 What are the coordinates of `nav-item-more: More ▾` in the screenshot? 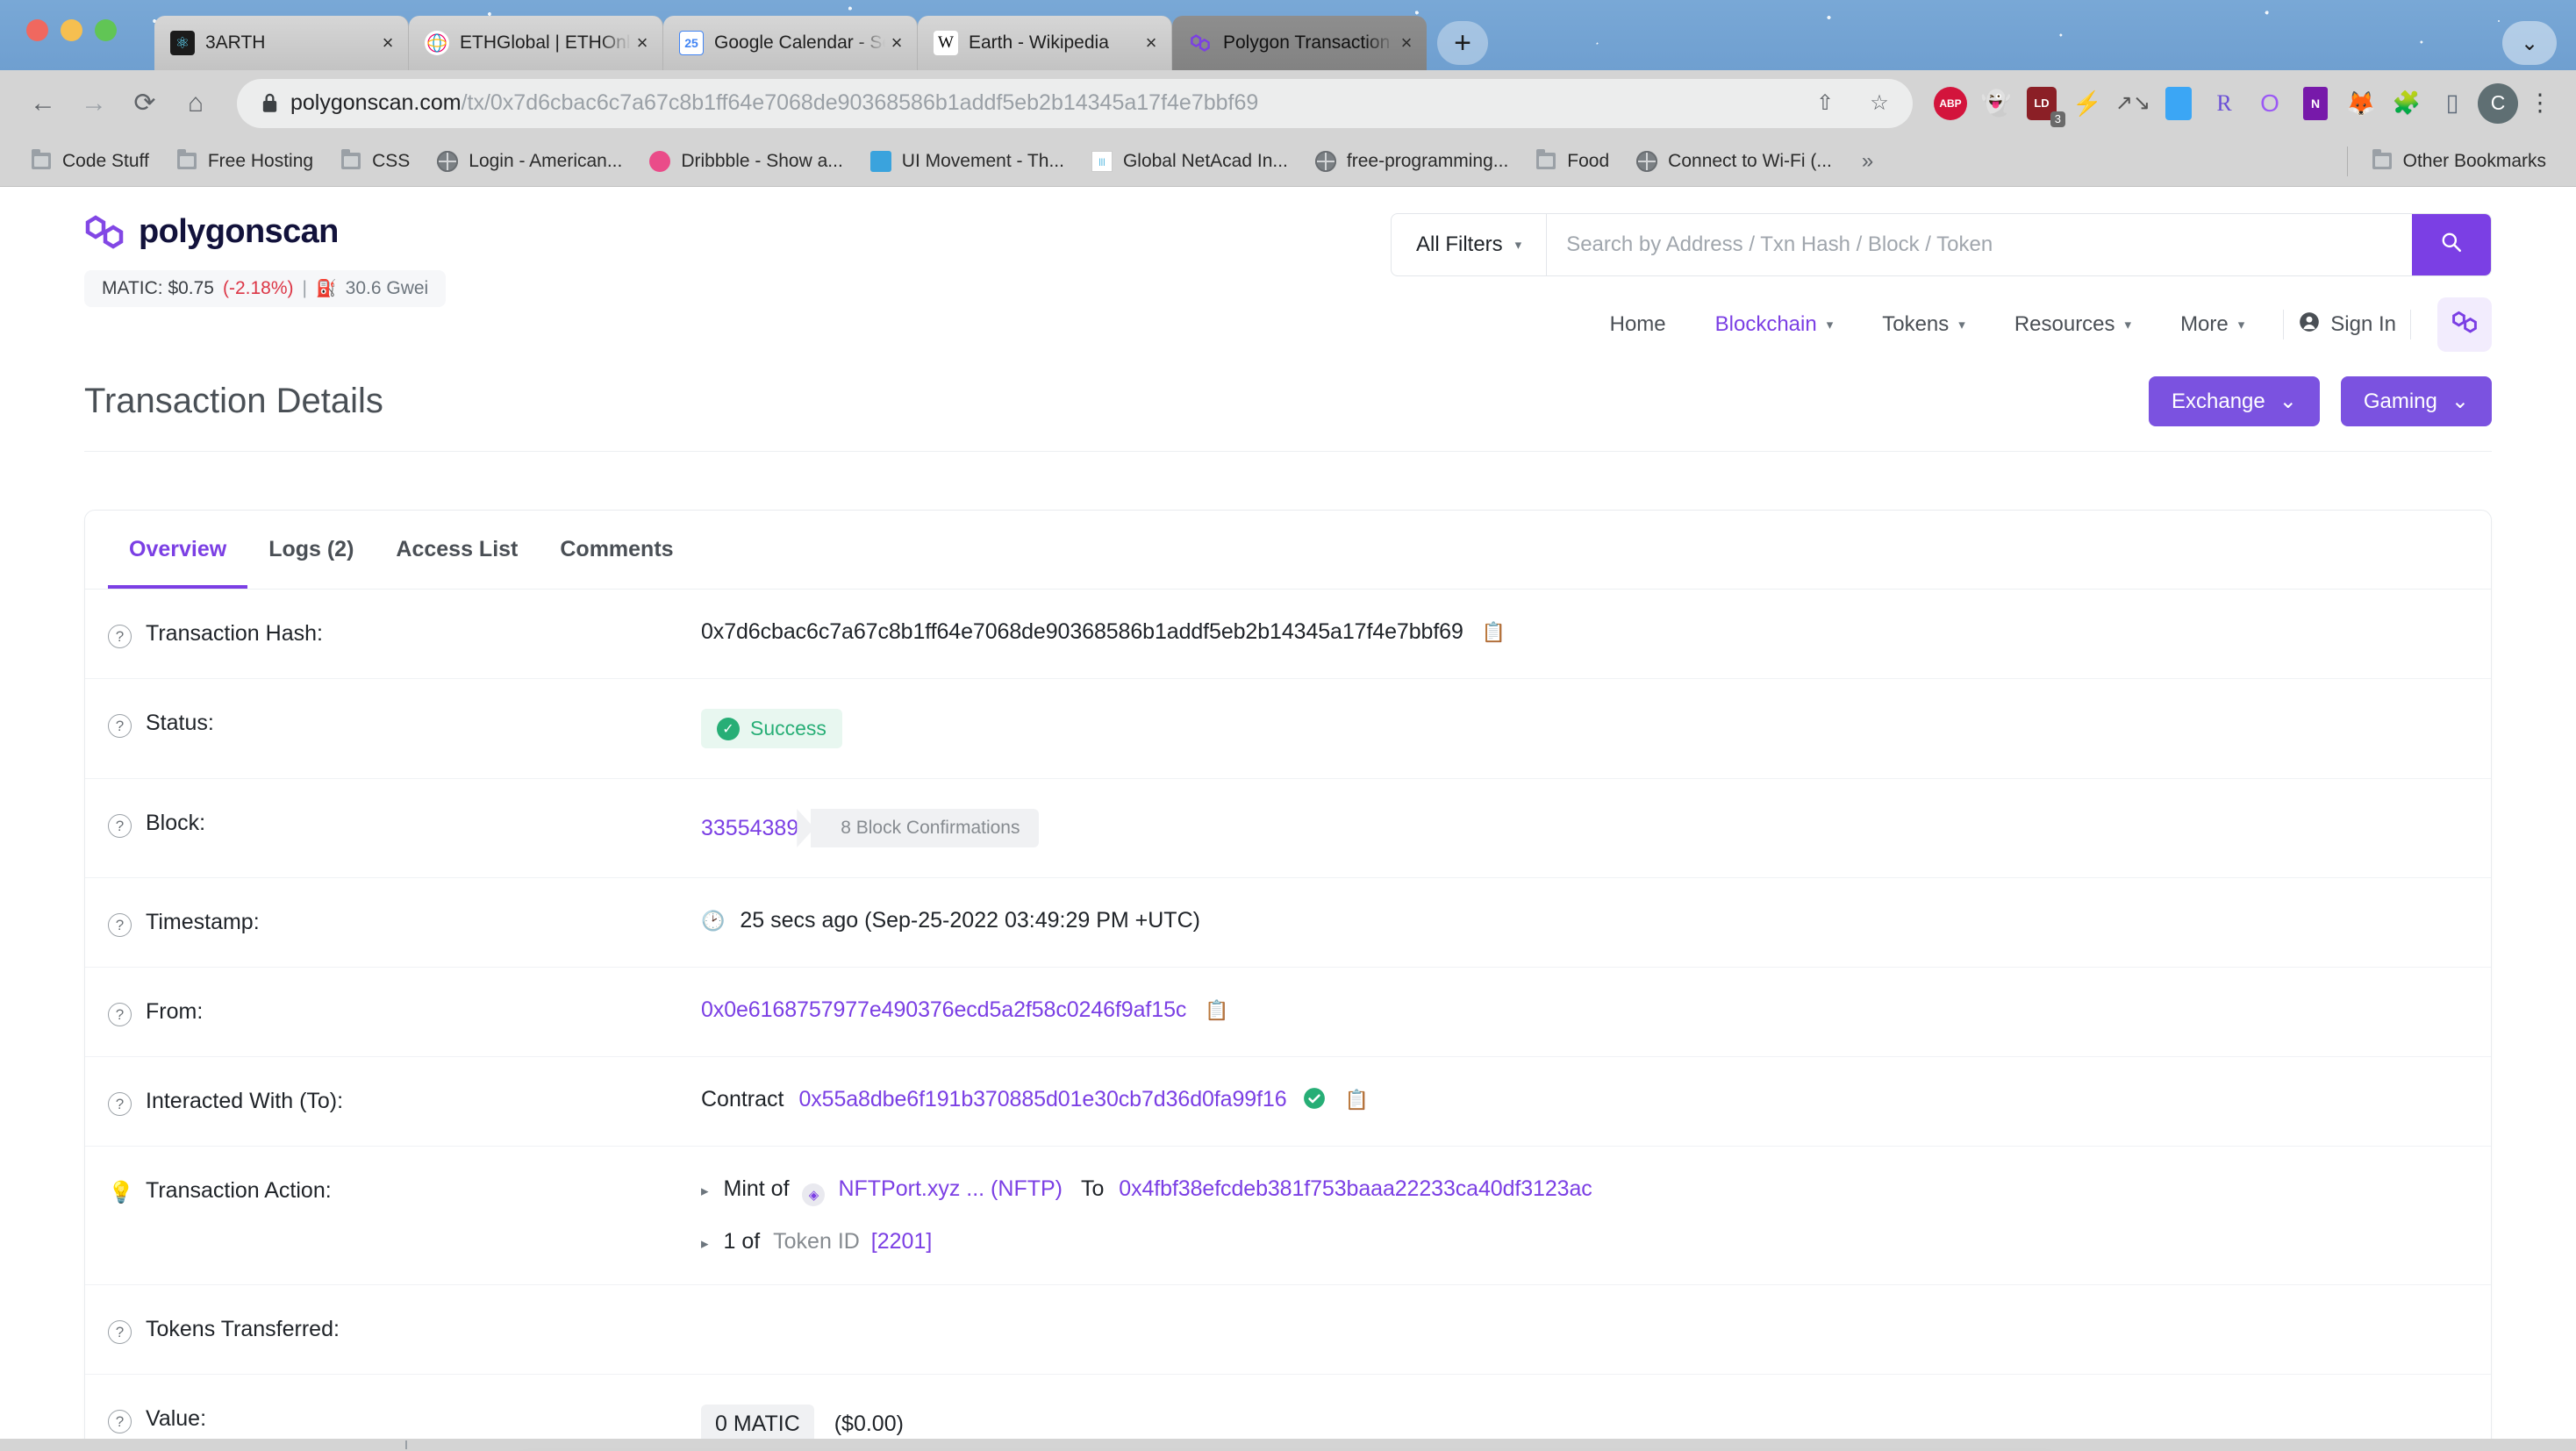 It's located at (2212, 324).